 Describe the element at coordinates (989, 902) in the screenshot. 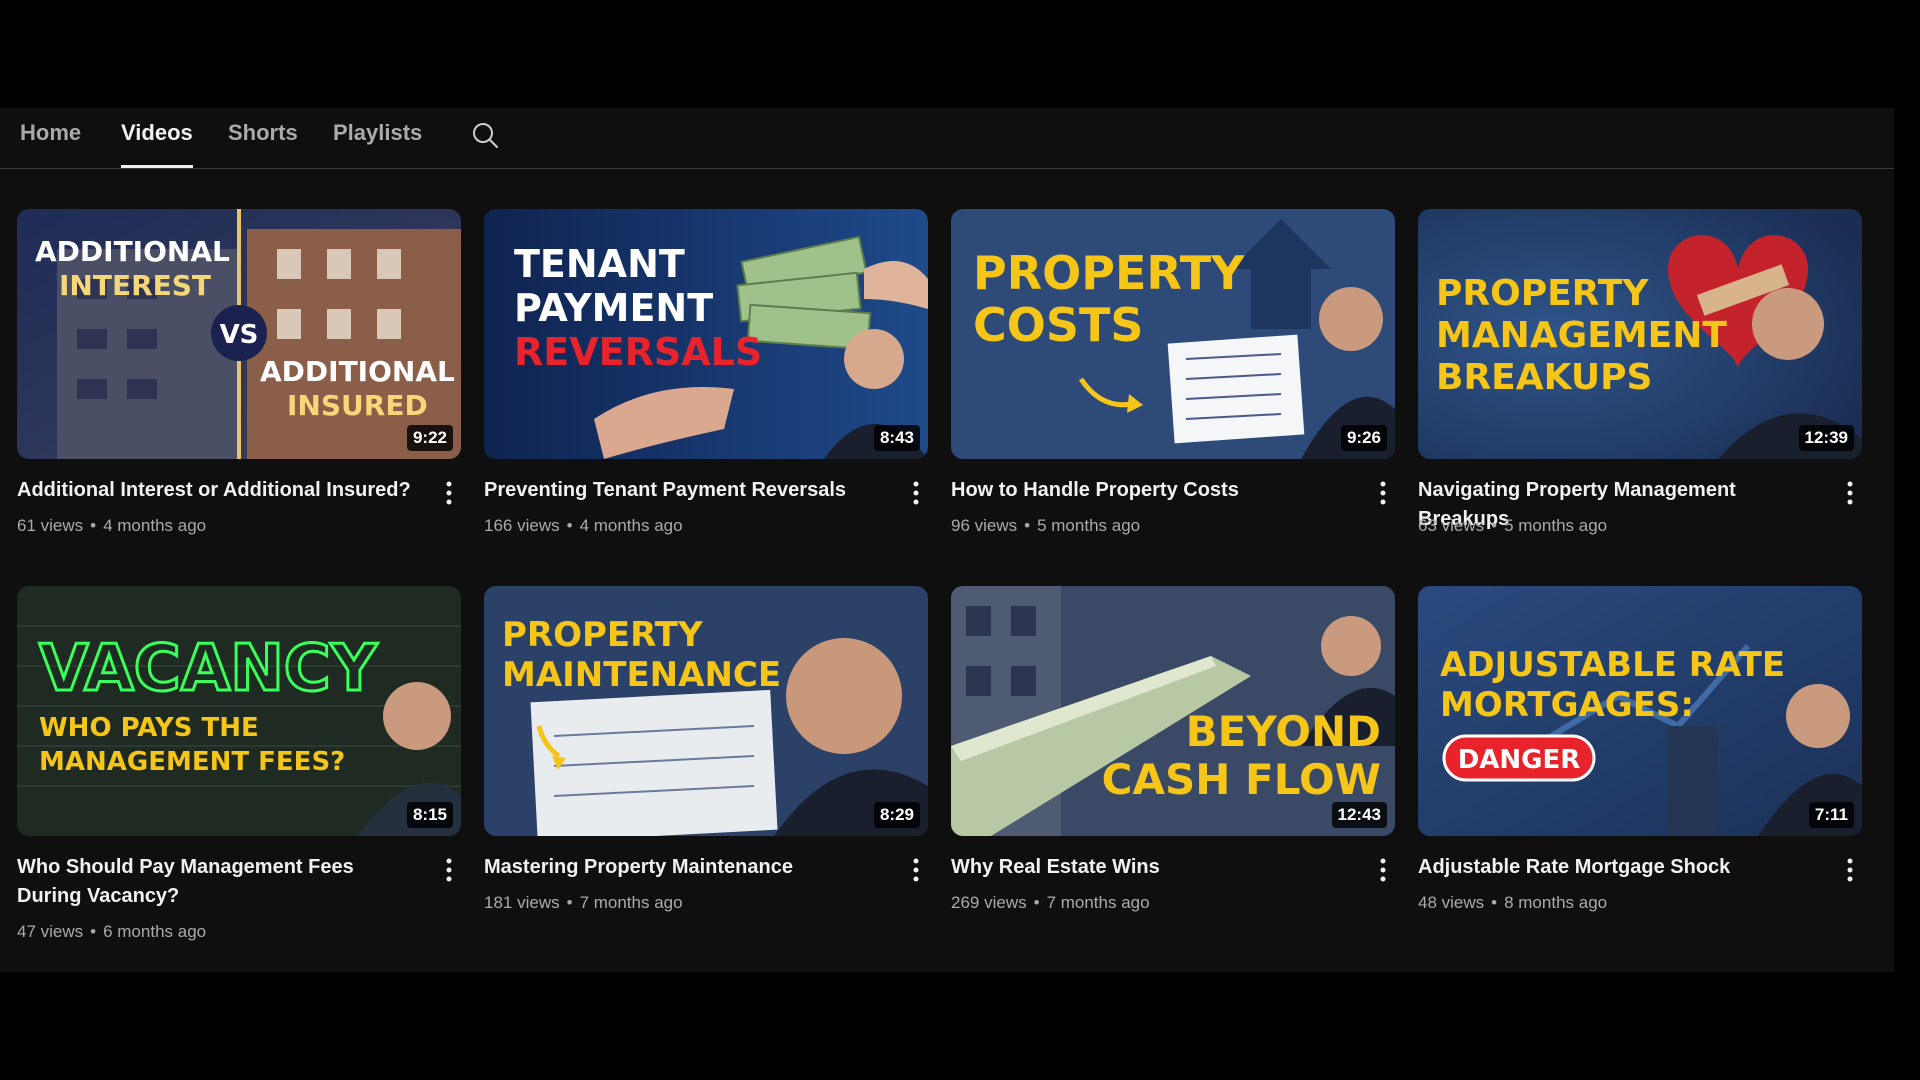

I see `view-count: 269 views` at that location.